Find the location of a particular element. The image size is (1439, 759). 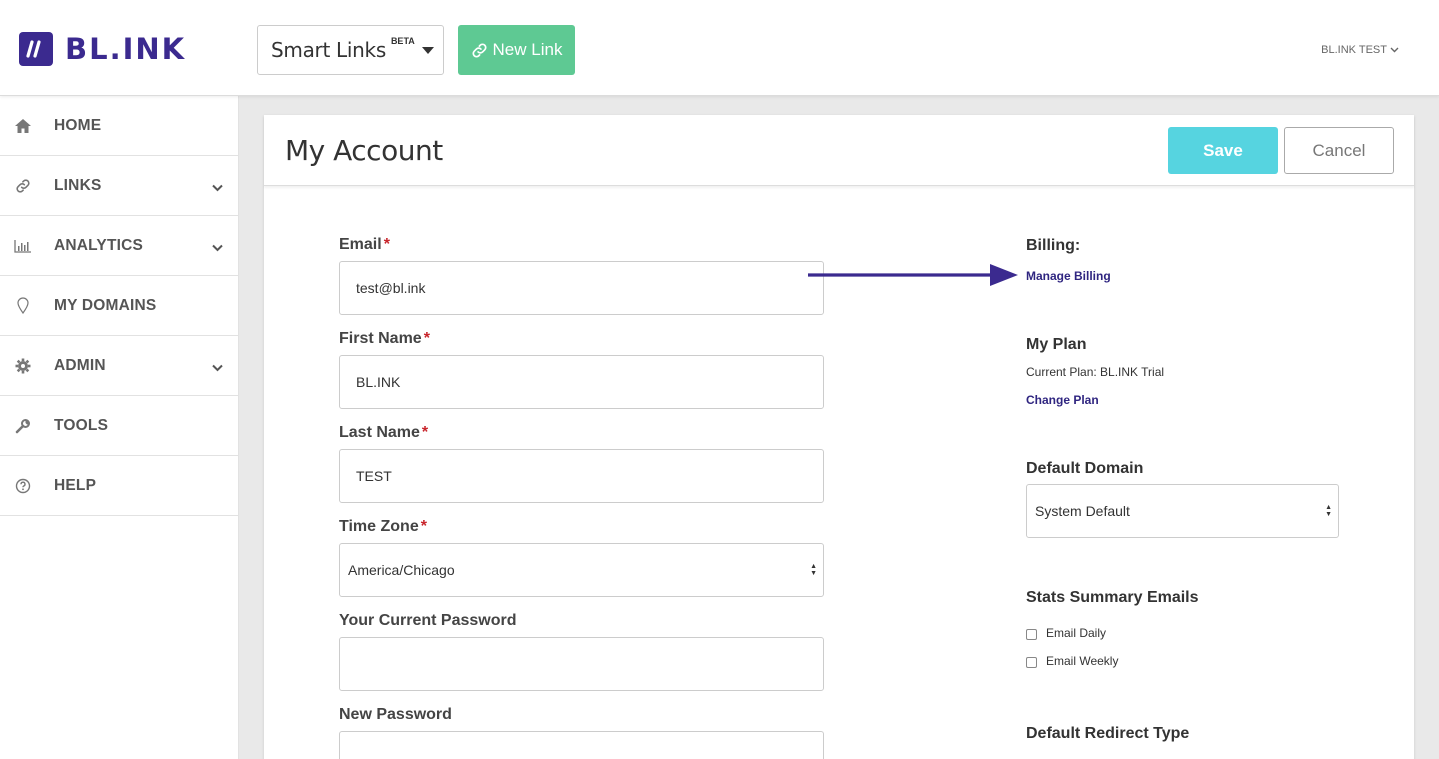

sidebar-item-label: MY DOMAINS is located at coordinates (105, 305).